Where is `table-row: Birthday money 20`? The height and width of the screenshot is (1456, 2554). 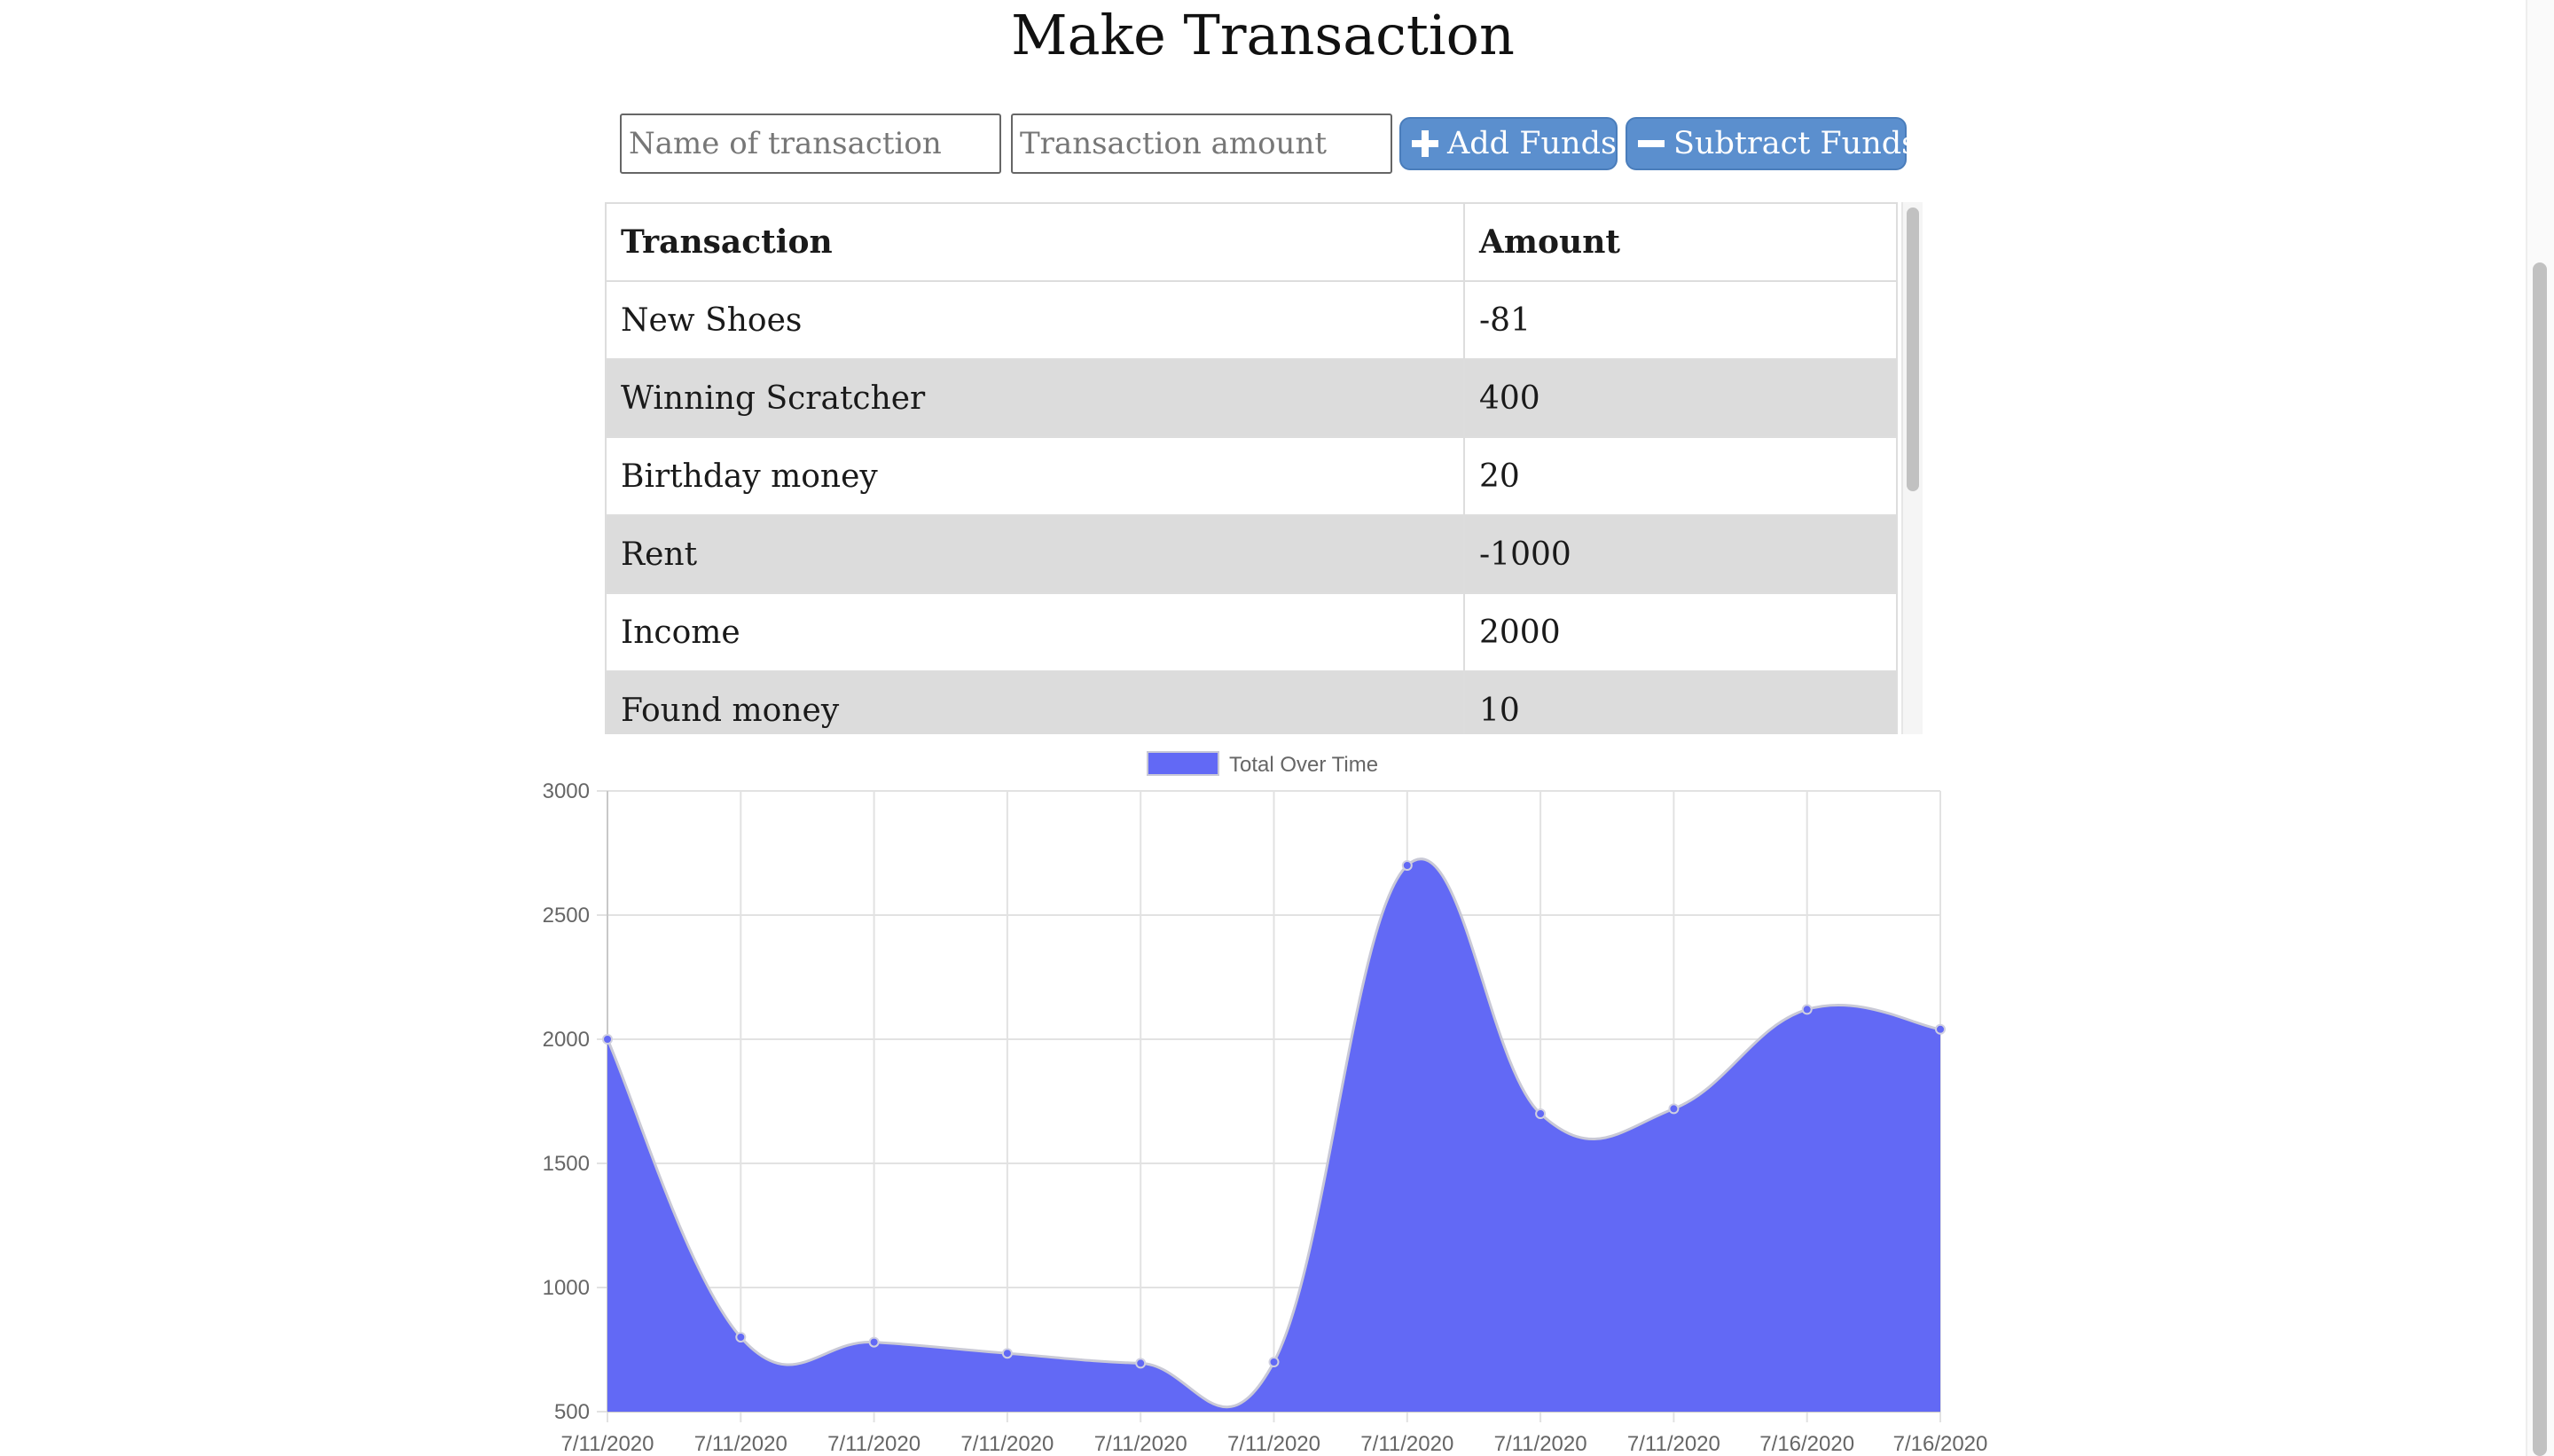 table-row: Birthday money 20 is located at coordinates (1251, 476).